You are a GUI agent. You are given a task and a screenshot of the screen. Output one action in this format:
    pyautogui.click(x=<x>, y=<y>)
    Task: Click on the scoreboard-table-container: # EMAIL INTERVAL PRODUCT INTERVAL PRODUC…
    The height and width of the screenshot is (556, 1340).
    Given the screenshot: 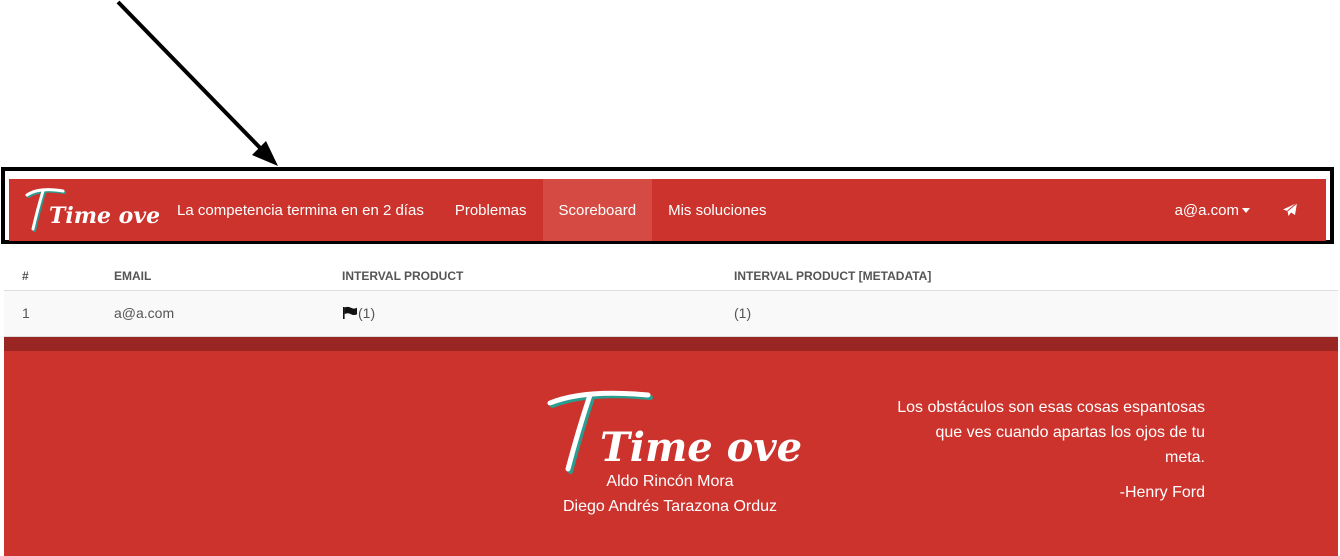 What is the action you would take?
    pyautogui.click(x=671, y=298)
    